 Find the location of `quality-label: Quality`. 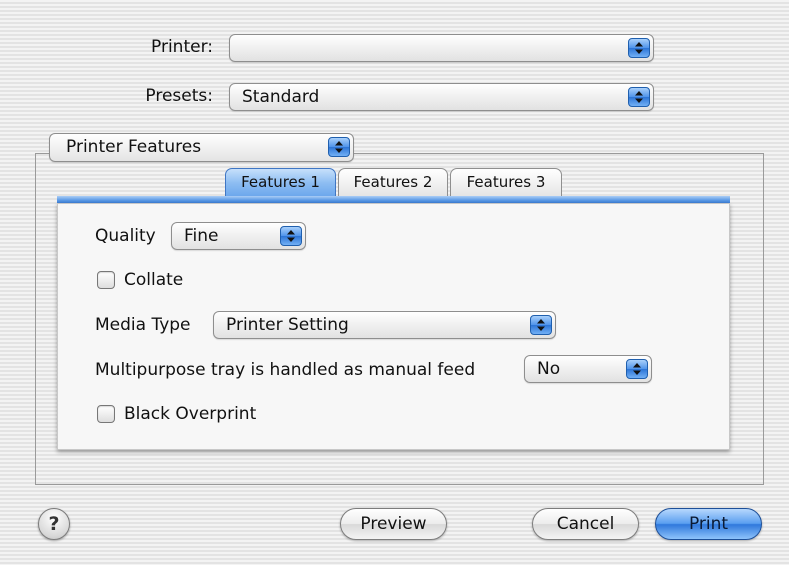

quality-label: Quality is located at coordinates (125, 236).